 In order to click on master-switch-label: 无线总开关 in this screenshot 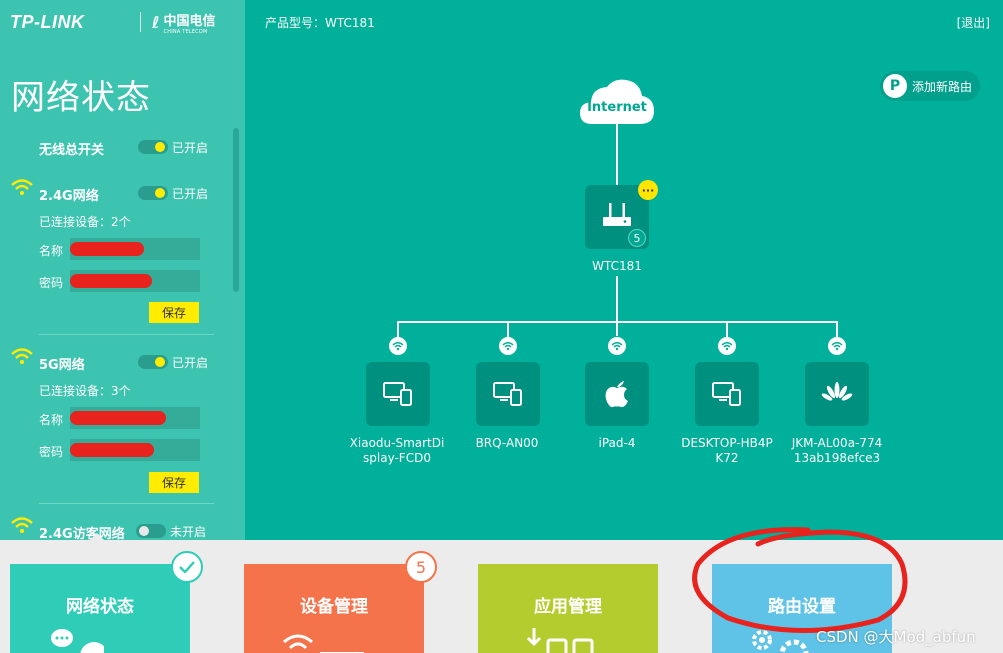, I will do `click(72, 150)`.